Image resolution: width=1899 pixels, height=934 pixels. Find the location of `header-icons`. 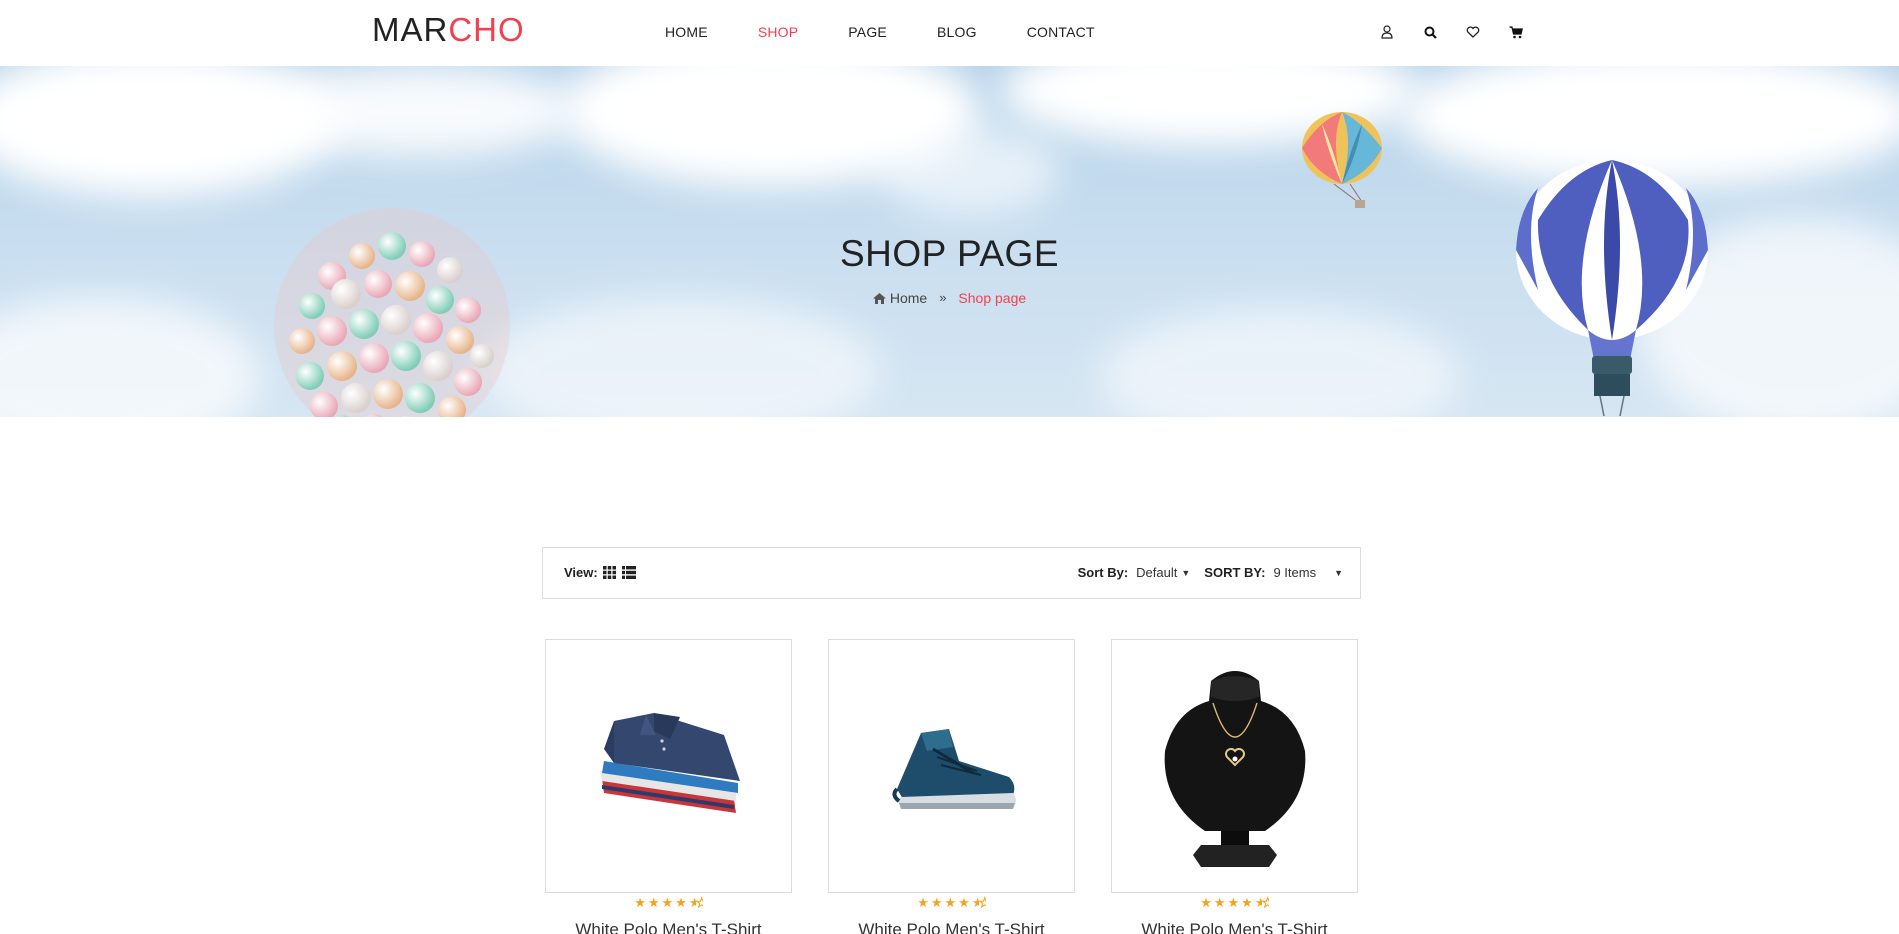

header-icons is located at coordinates (1463, 32).